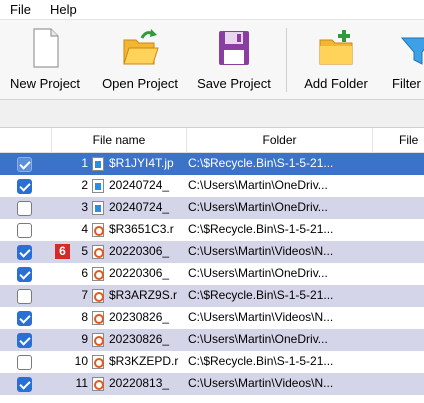 This screenshot has height=403, width=424. I want to click on add-folder-label: Add Folder, so click(336, 83).